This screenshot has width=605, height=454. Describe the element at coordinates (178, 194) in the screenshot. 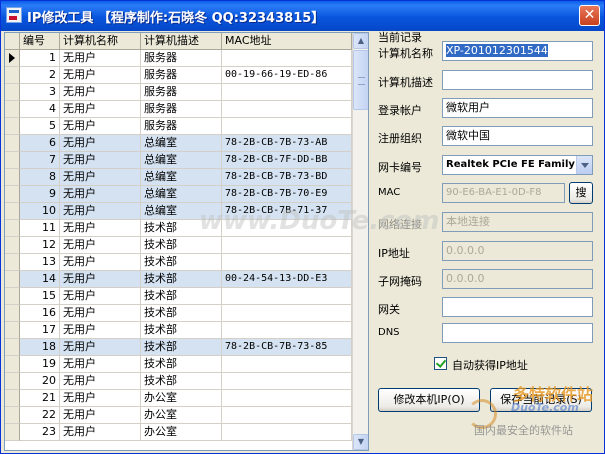

I see `table-row: 9 无用户 总编室 78-2B-CB-7B-70-E9` at that location.